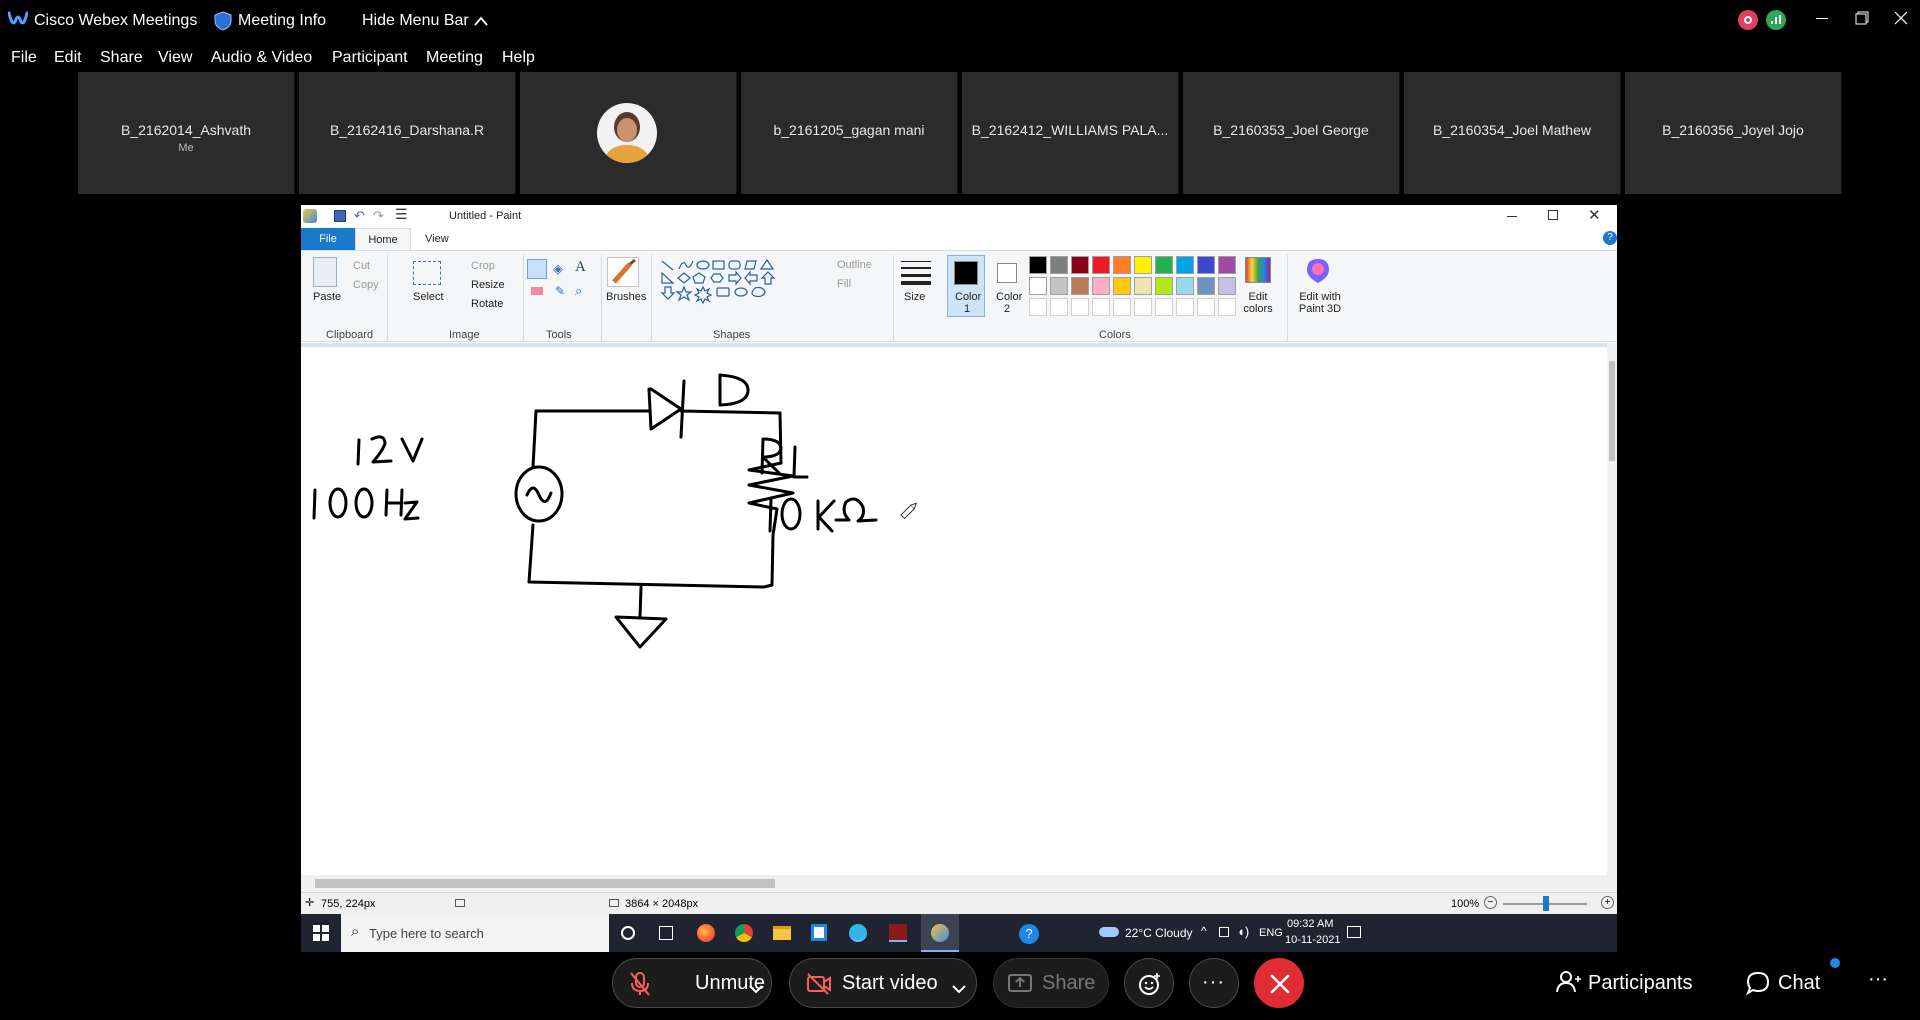  What do you see at coordinates (1318, 271) in the screenshot?
I see `paint3d-icon` at bounding box center [1318, 271].